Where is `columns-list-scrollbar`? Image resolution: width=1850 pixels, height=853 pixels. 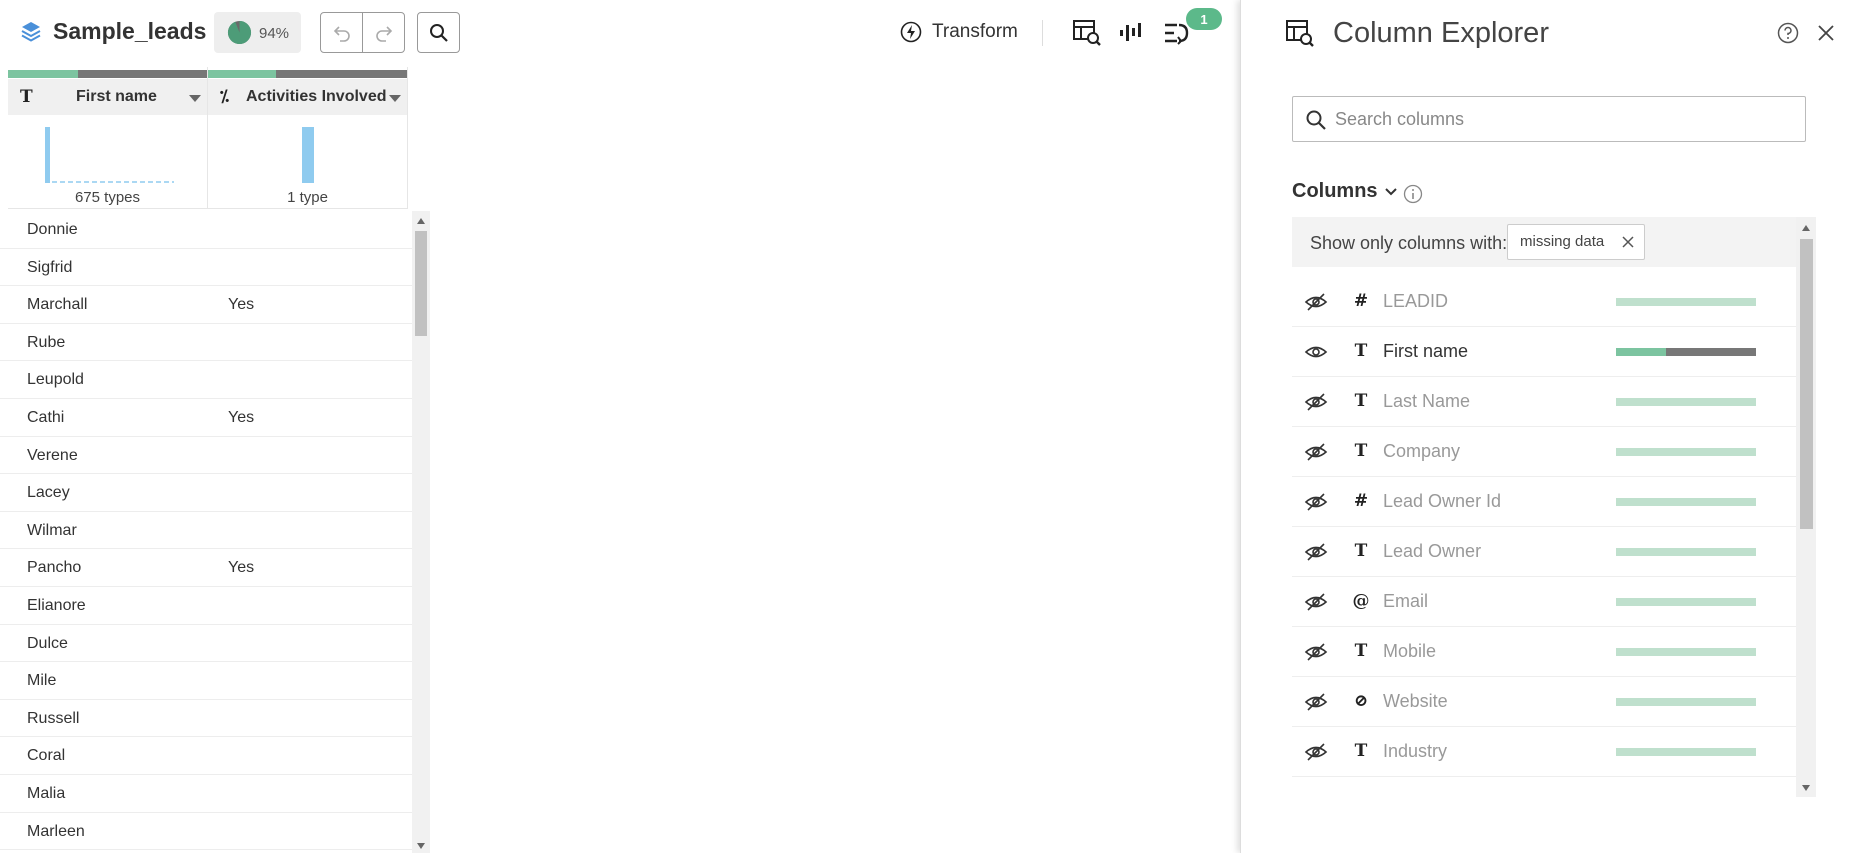 columns-list-scrollbar is located at coordinates (1806, 507).